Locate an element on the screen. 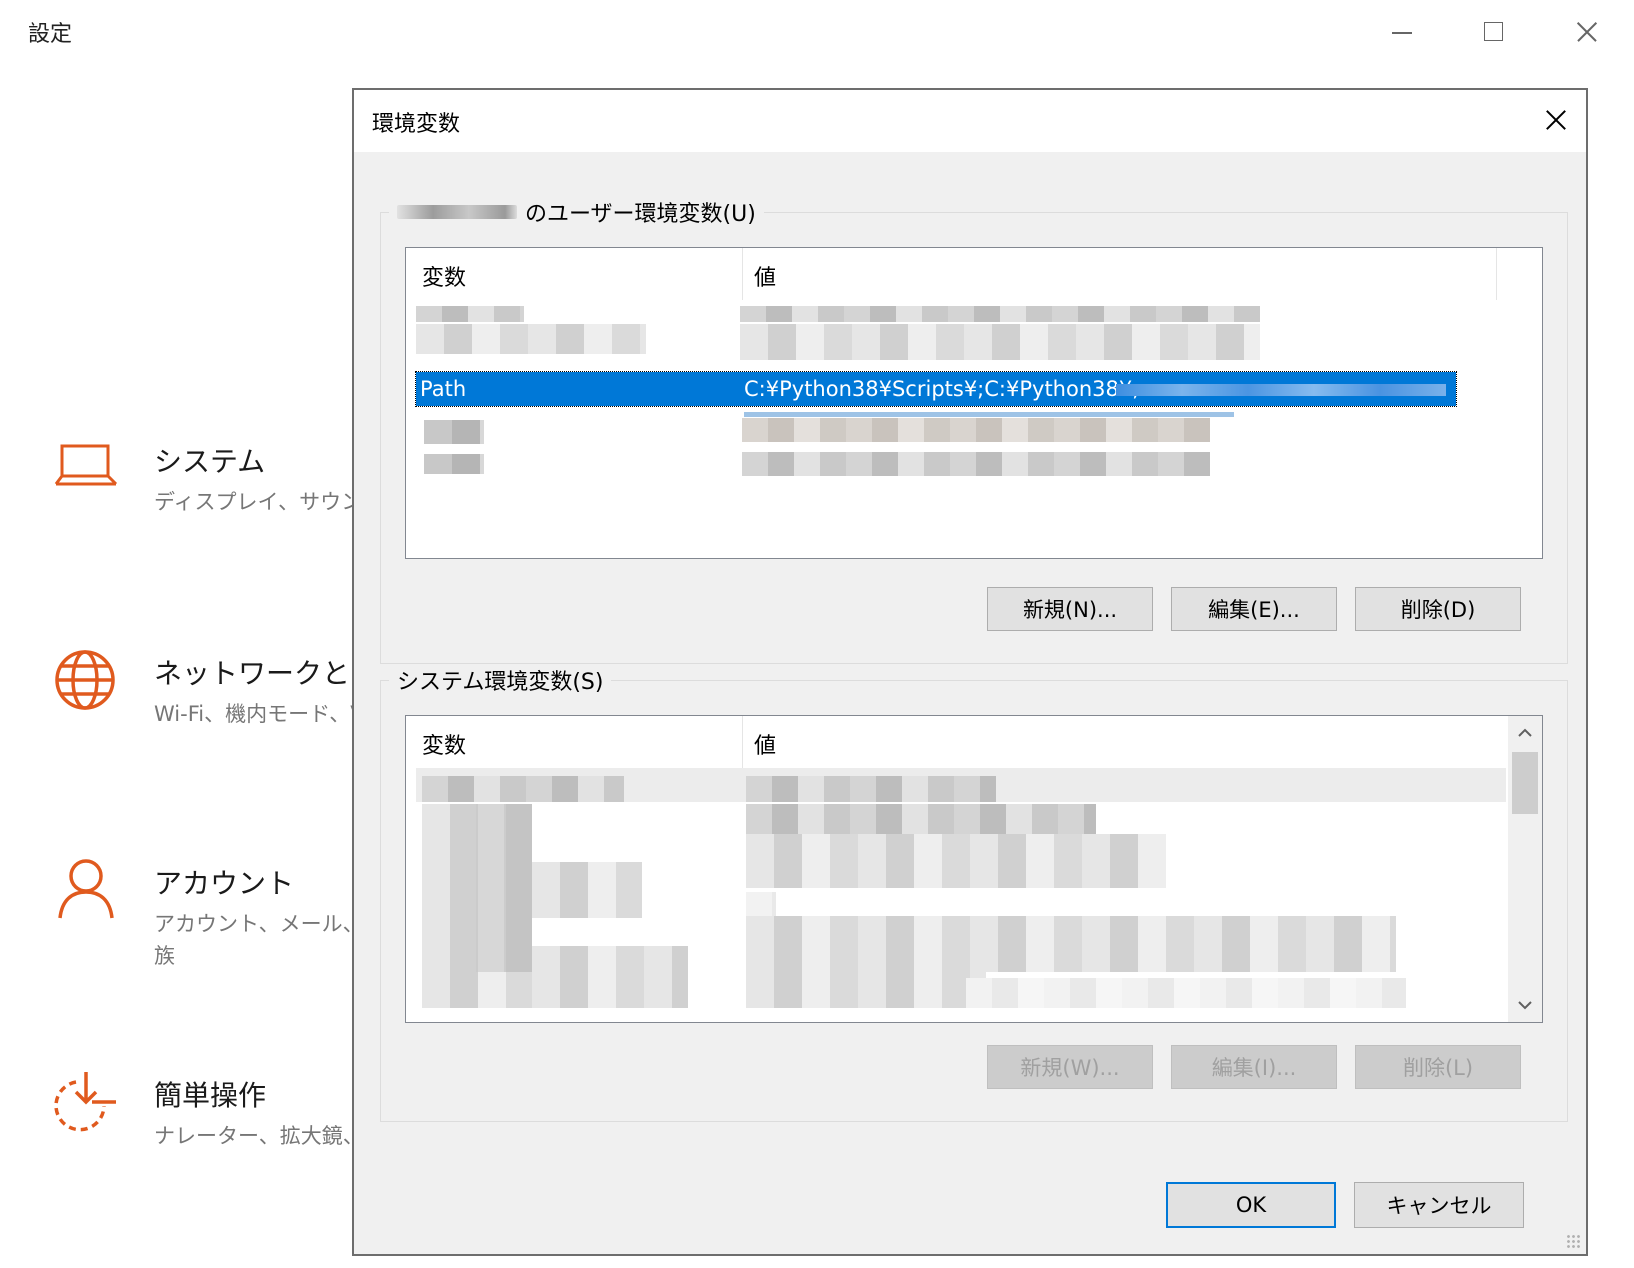 This screenshot has width=1634, height=1268. laptop-icon is located at coordinates (86, 465).